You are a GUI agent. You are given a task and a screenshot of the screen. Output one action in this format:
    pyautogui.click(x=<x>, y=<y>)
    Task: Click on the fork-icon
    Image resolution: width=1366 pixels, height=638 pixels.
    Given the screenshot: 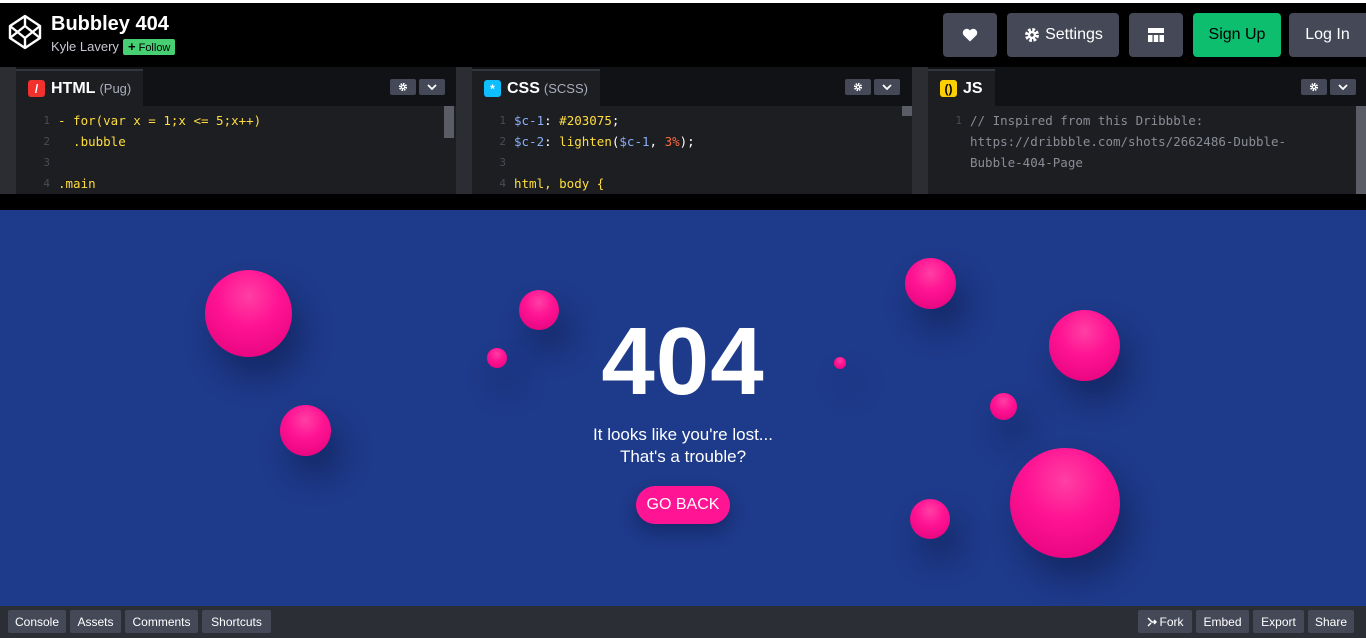 What is the action you would take?
    pyautogui.click(x=1151, y=621)
    